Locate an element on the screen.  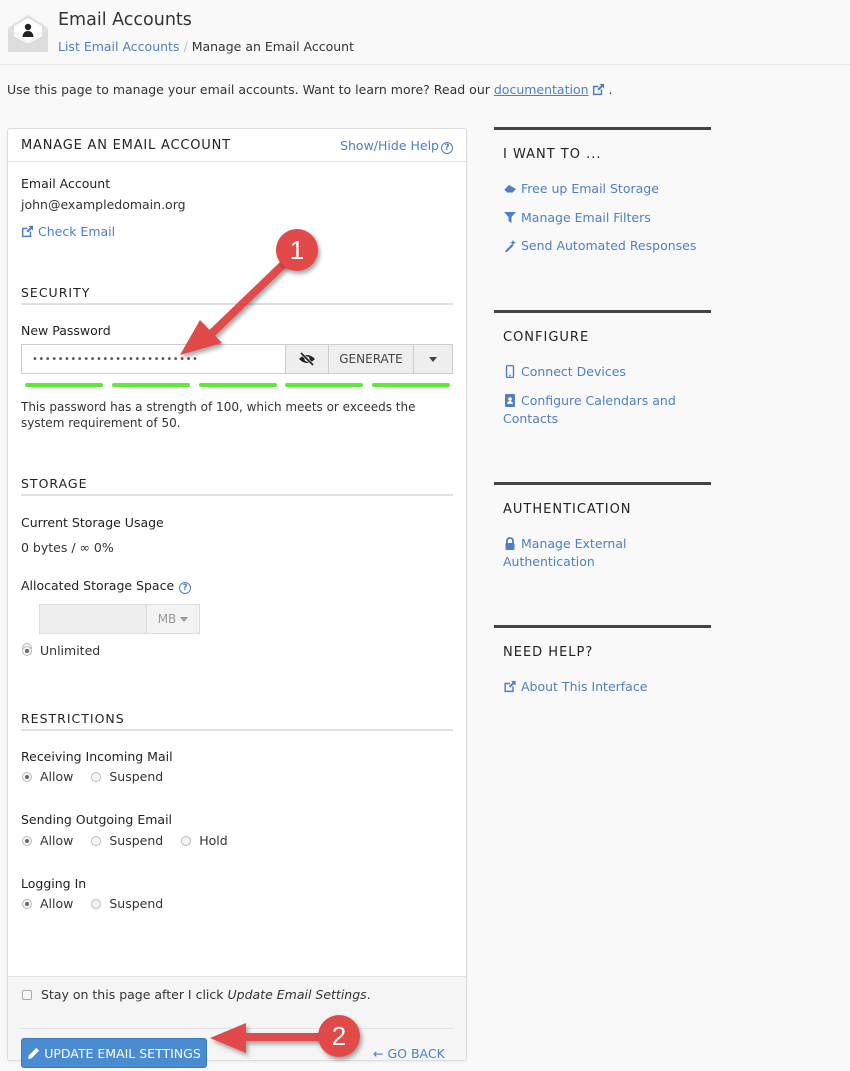
login-allow-option: Allow is located at coordinates (47, 903).